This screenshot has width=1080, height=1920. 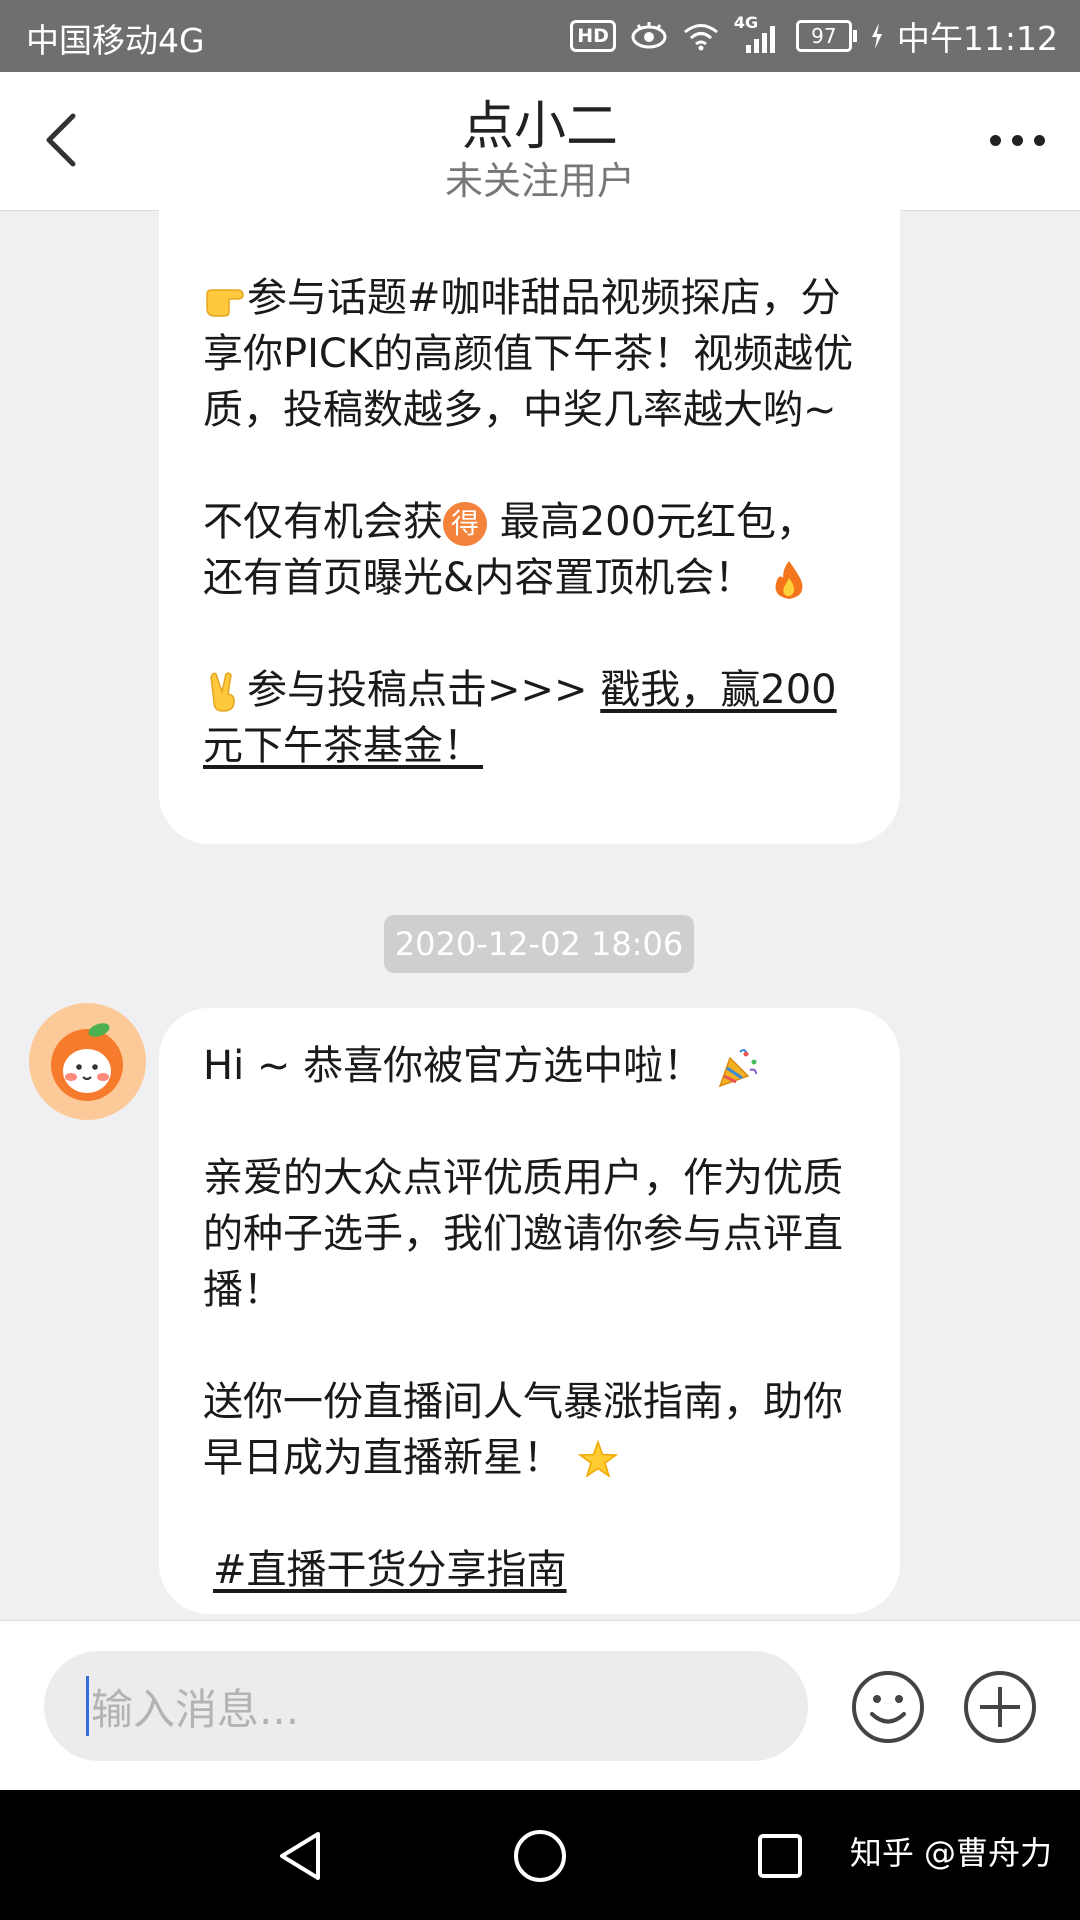 What do you see at coordinates (876, 36) in the screenshot?
I see `charging-icon` at bounding box center [876, 36].